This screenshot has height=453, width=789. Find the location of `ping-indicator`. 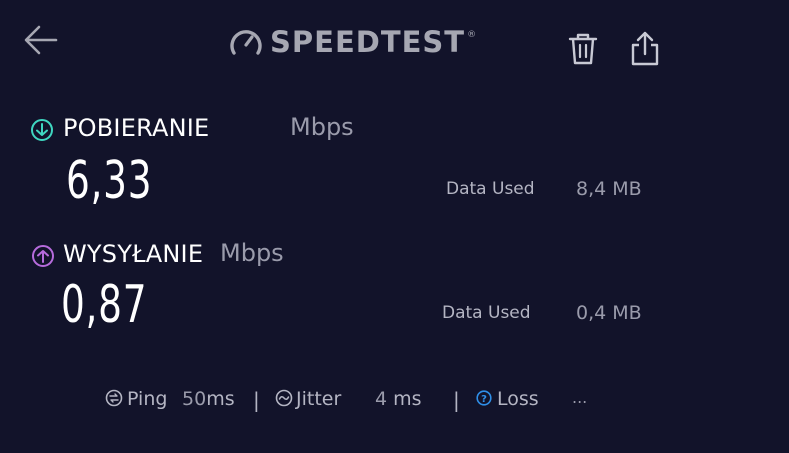

ping-indicator is located at coordinates (114, 398).